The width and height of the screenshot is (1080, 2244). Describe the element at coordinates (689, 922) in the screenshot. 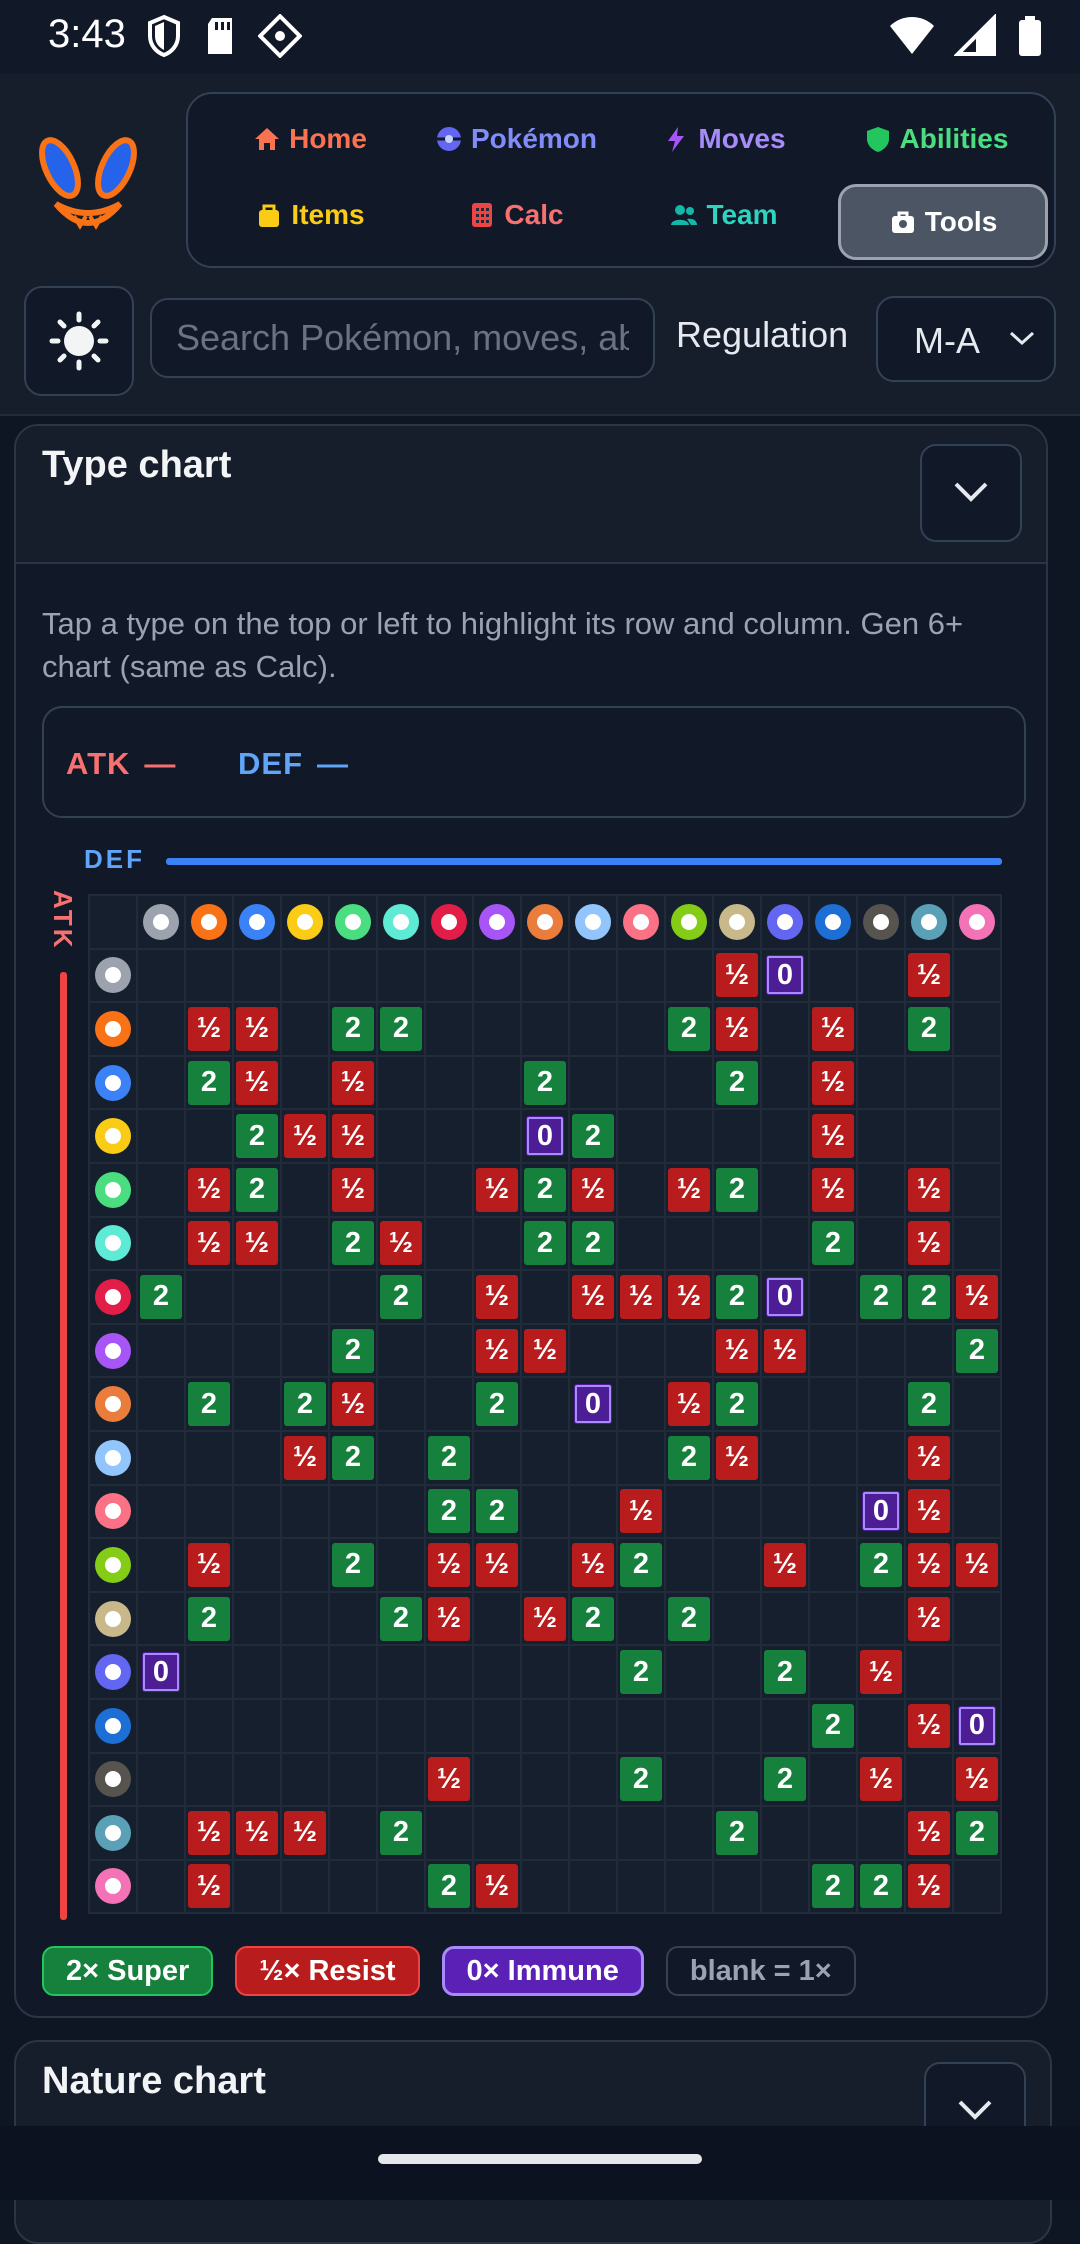

I see `def-header-bug` at that location.